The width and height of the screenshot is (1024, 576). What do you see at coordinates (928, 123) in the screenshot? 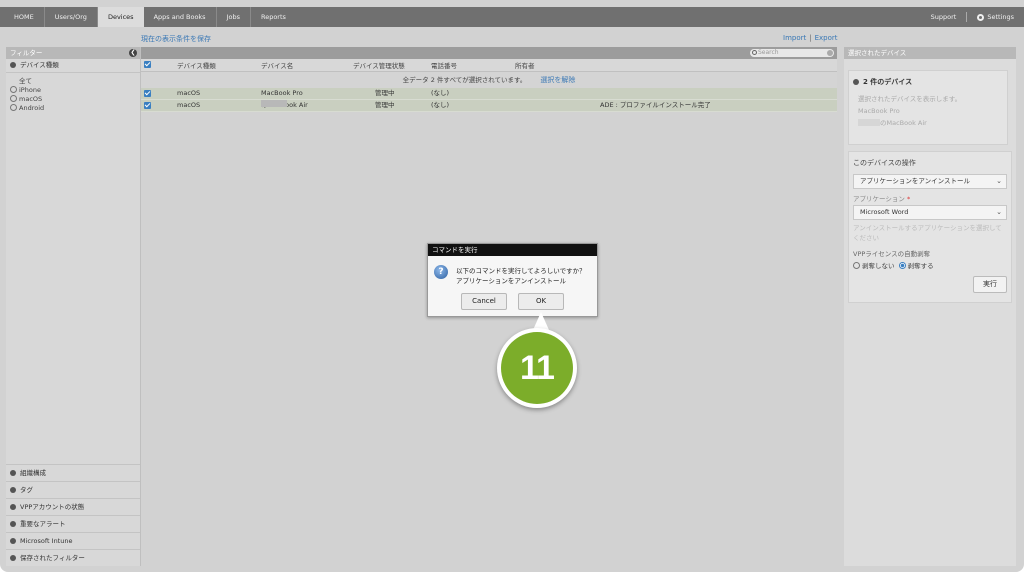
I see `selected-device-item: のMacBook Air` at bounding box center [928, 123].